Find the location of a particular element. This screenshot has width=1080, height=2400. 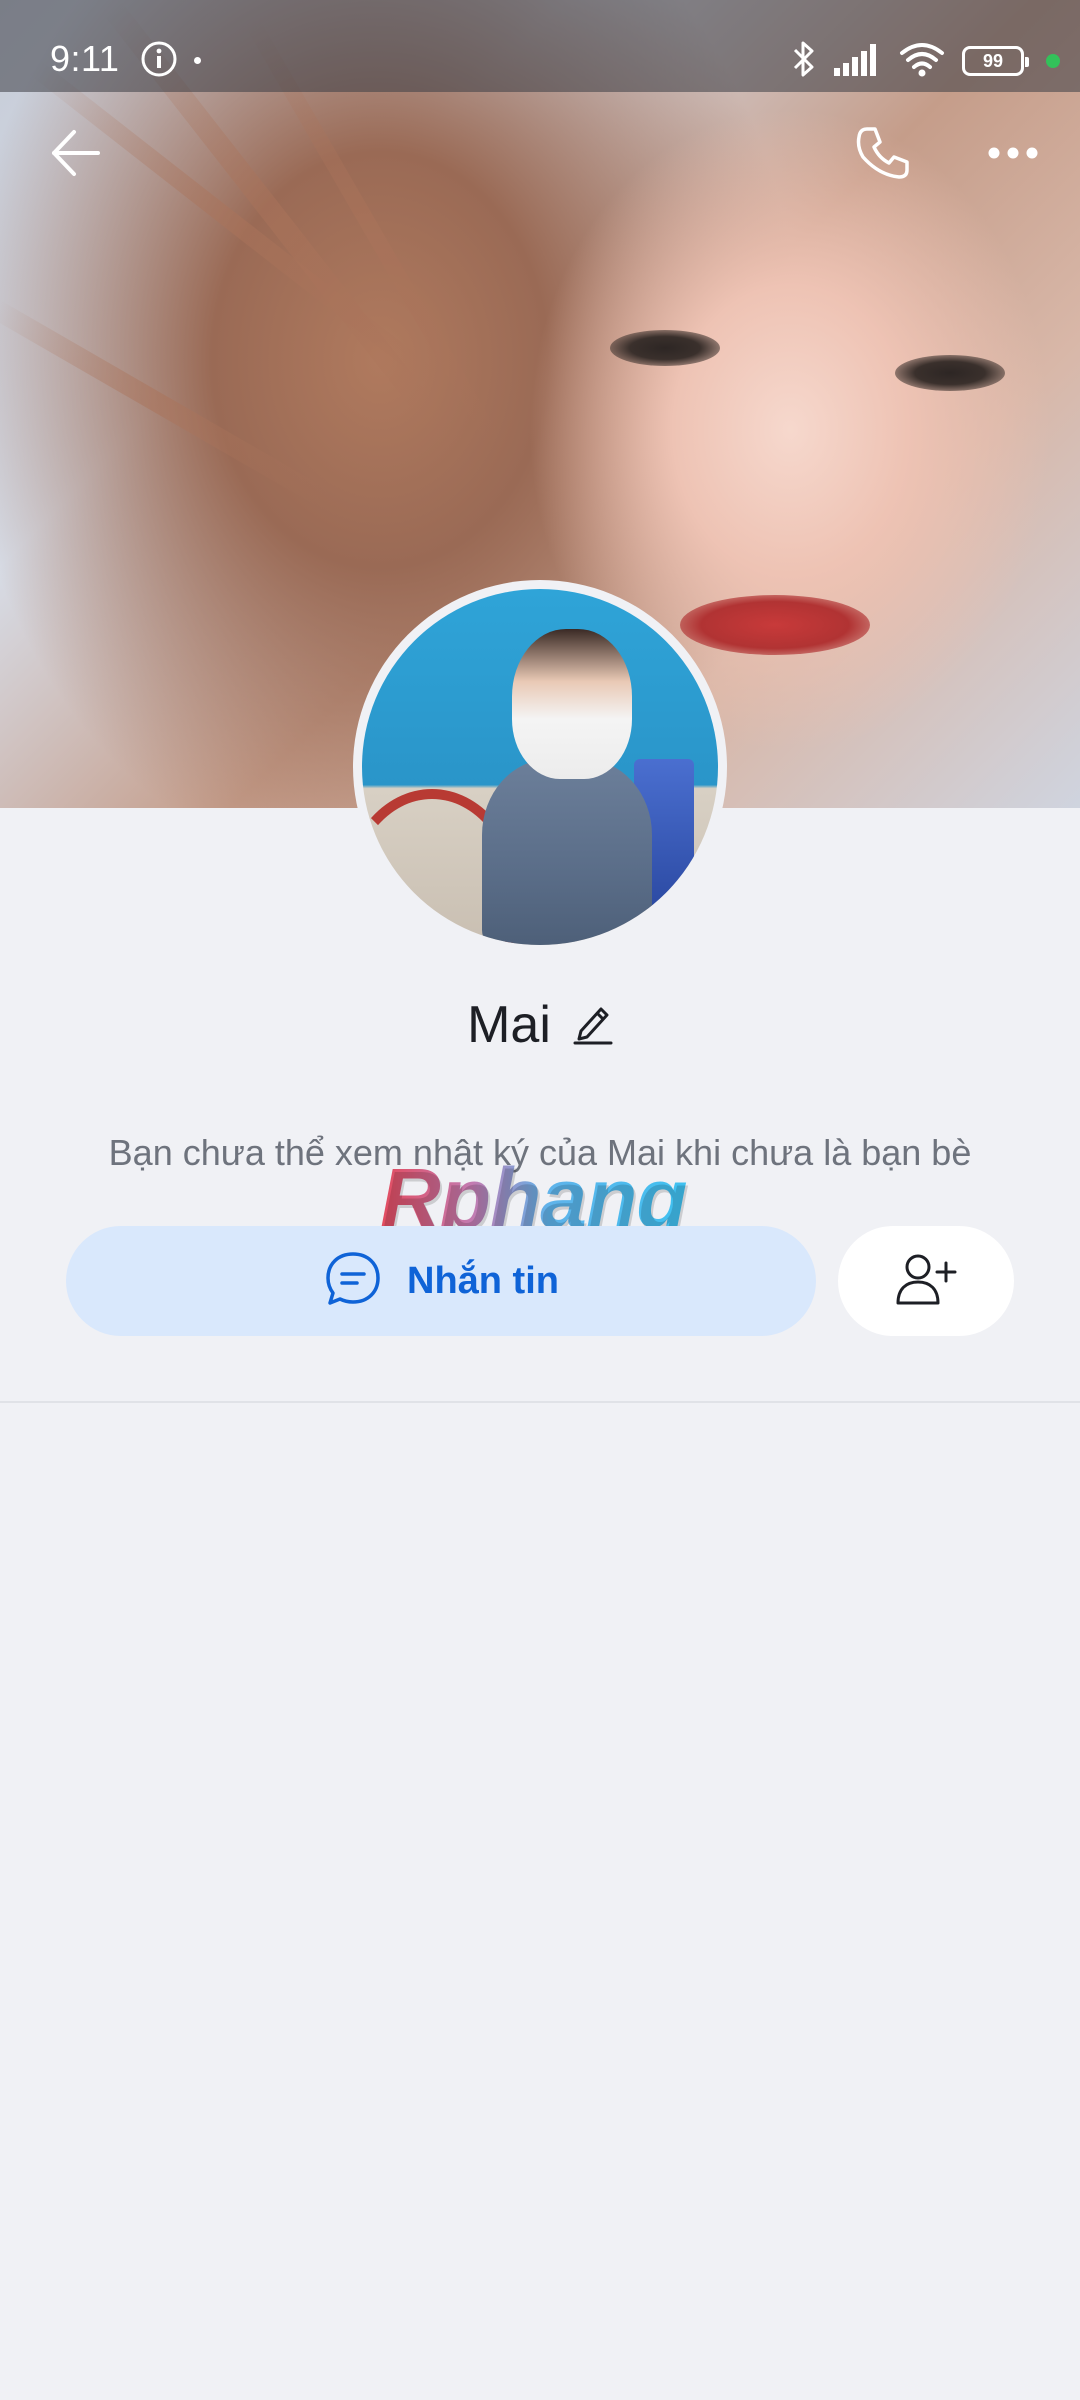

avatar is located at coordinates (540, 767).